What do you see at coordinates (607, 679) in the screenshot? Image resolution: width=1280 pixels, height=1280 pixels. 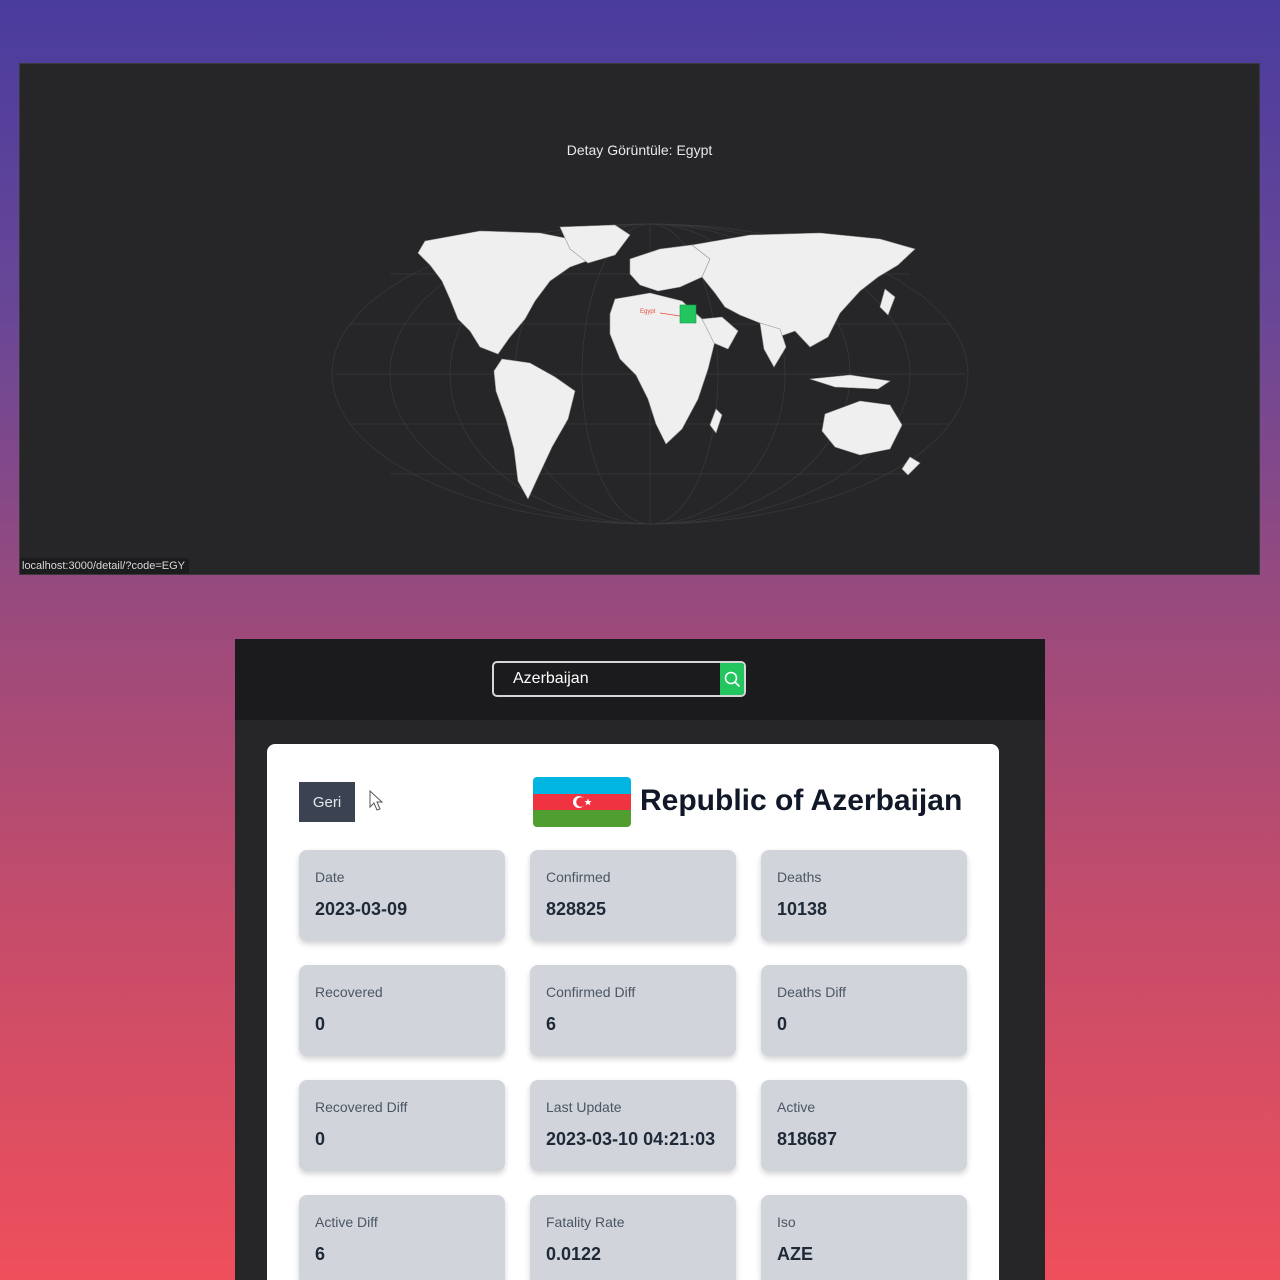 I see `search-input` at bounding box center [607, 679].